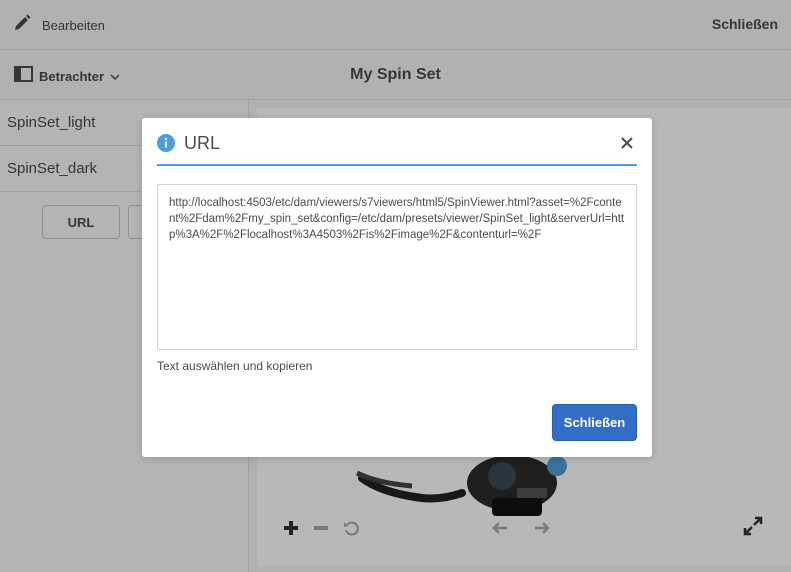  I want to click on close-icon, so click(627, 145).